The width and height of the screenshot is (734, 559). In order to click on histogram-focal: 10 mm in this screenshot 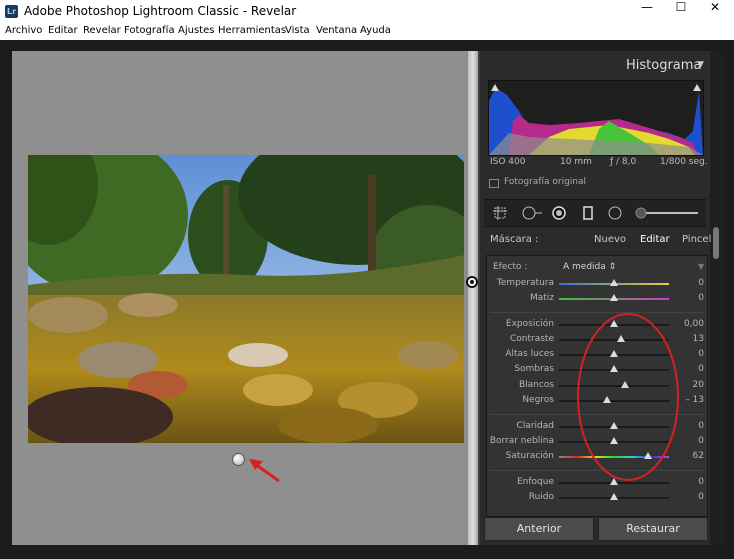, I will do `click(576, 162)`.